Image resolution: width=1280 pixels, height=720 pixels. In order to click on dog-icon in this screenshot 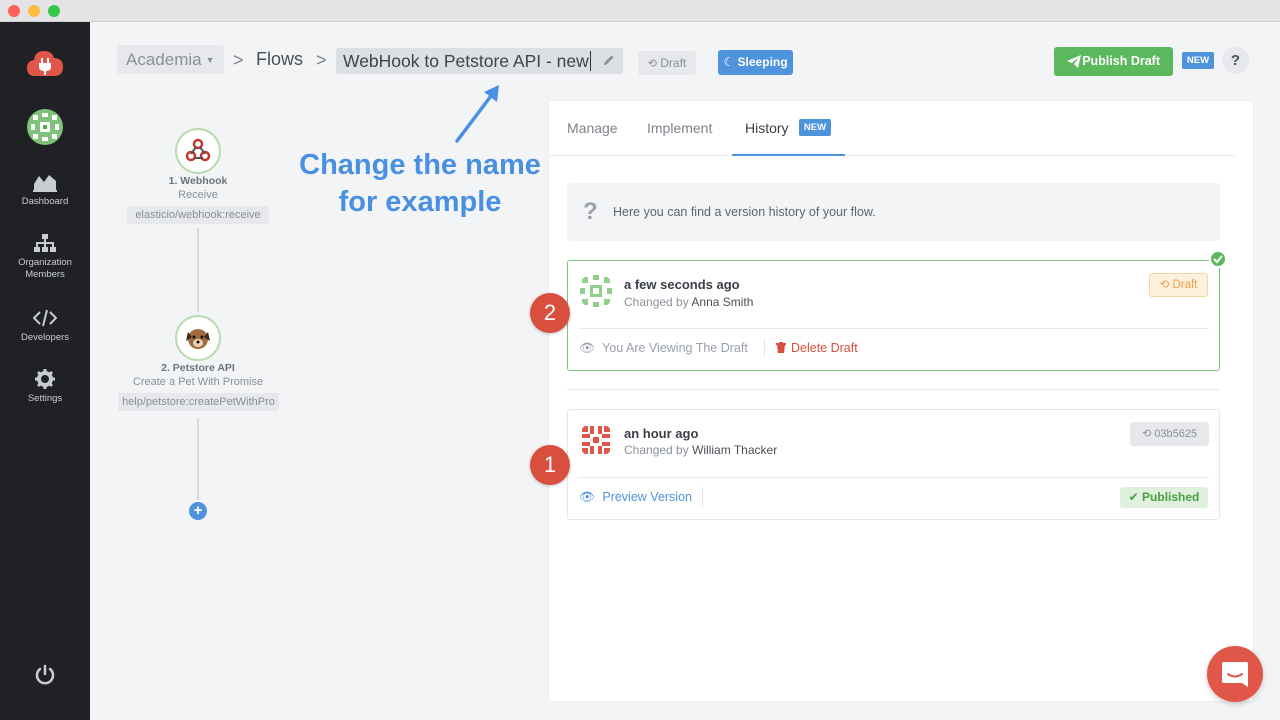, I will do `click(198, 339)`.